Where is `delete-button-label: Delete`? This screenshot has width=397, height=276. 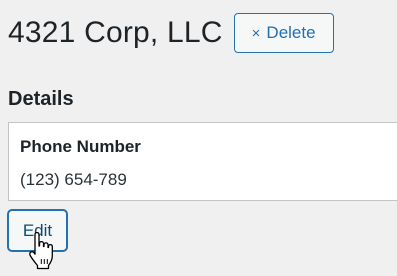
delete-button-label: Delete is located at coordinates (291, 32).